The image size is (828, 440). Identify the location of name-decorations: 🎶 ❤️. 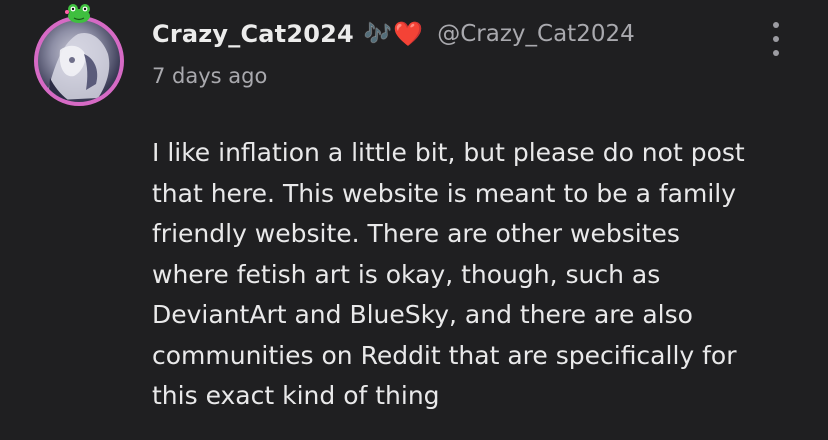
(393, 34).